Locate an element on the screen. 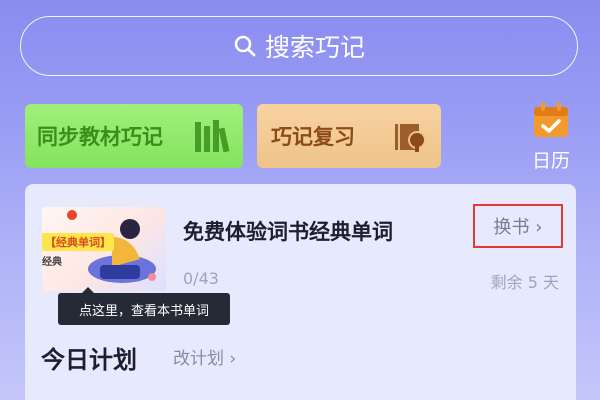 This screenshot has height=400, width=600. cover-subtitle: 经典 is located at coordinates (52, 262).